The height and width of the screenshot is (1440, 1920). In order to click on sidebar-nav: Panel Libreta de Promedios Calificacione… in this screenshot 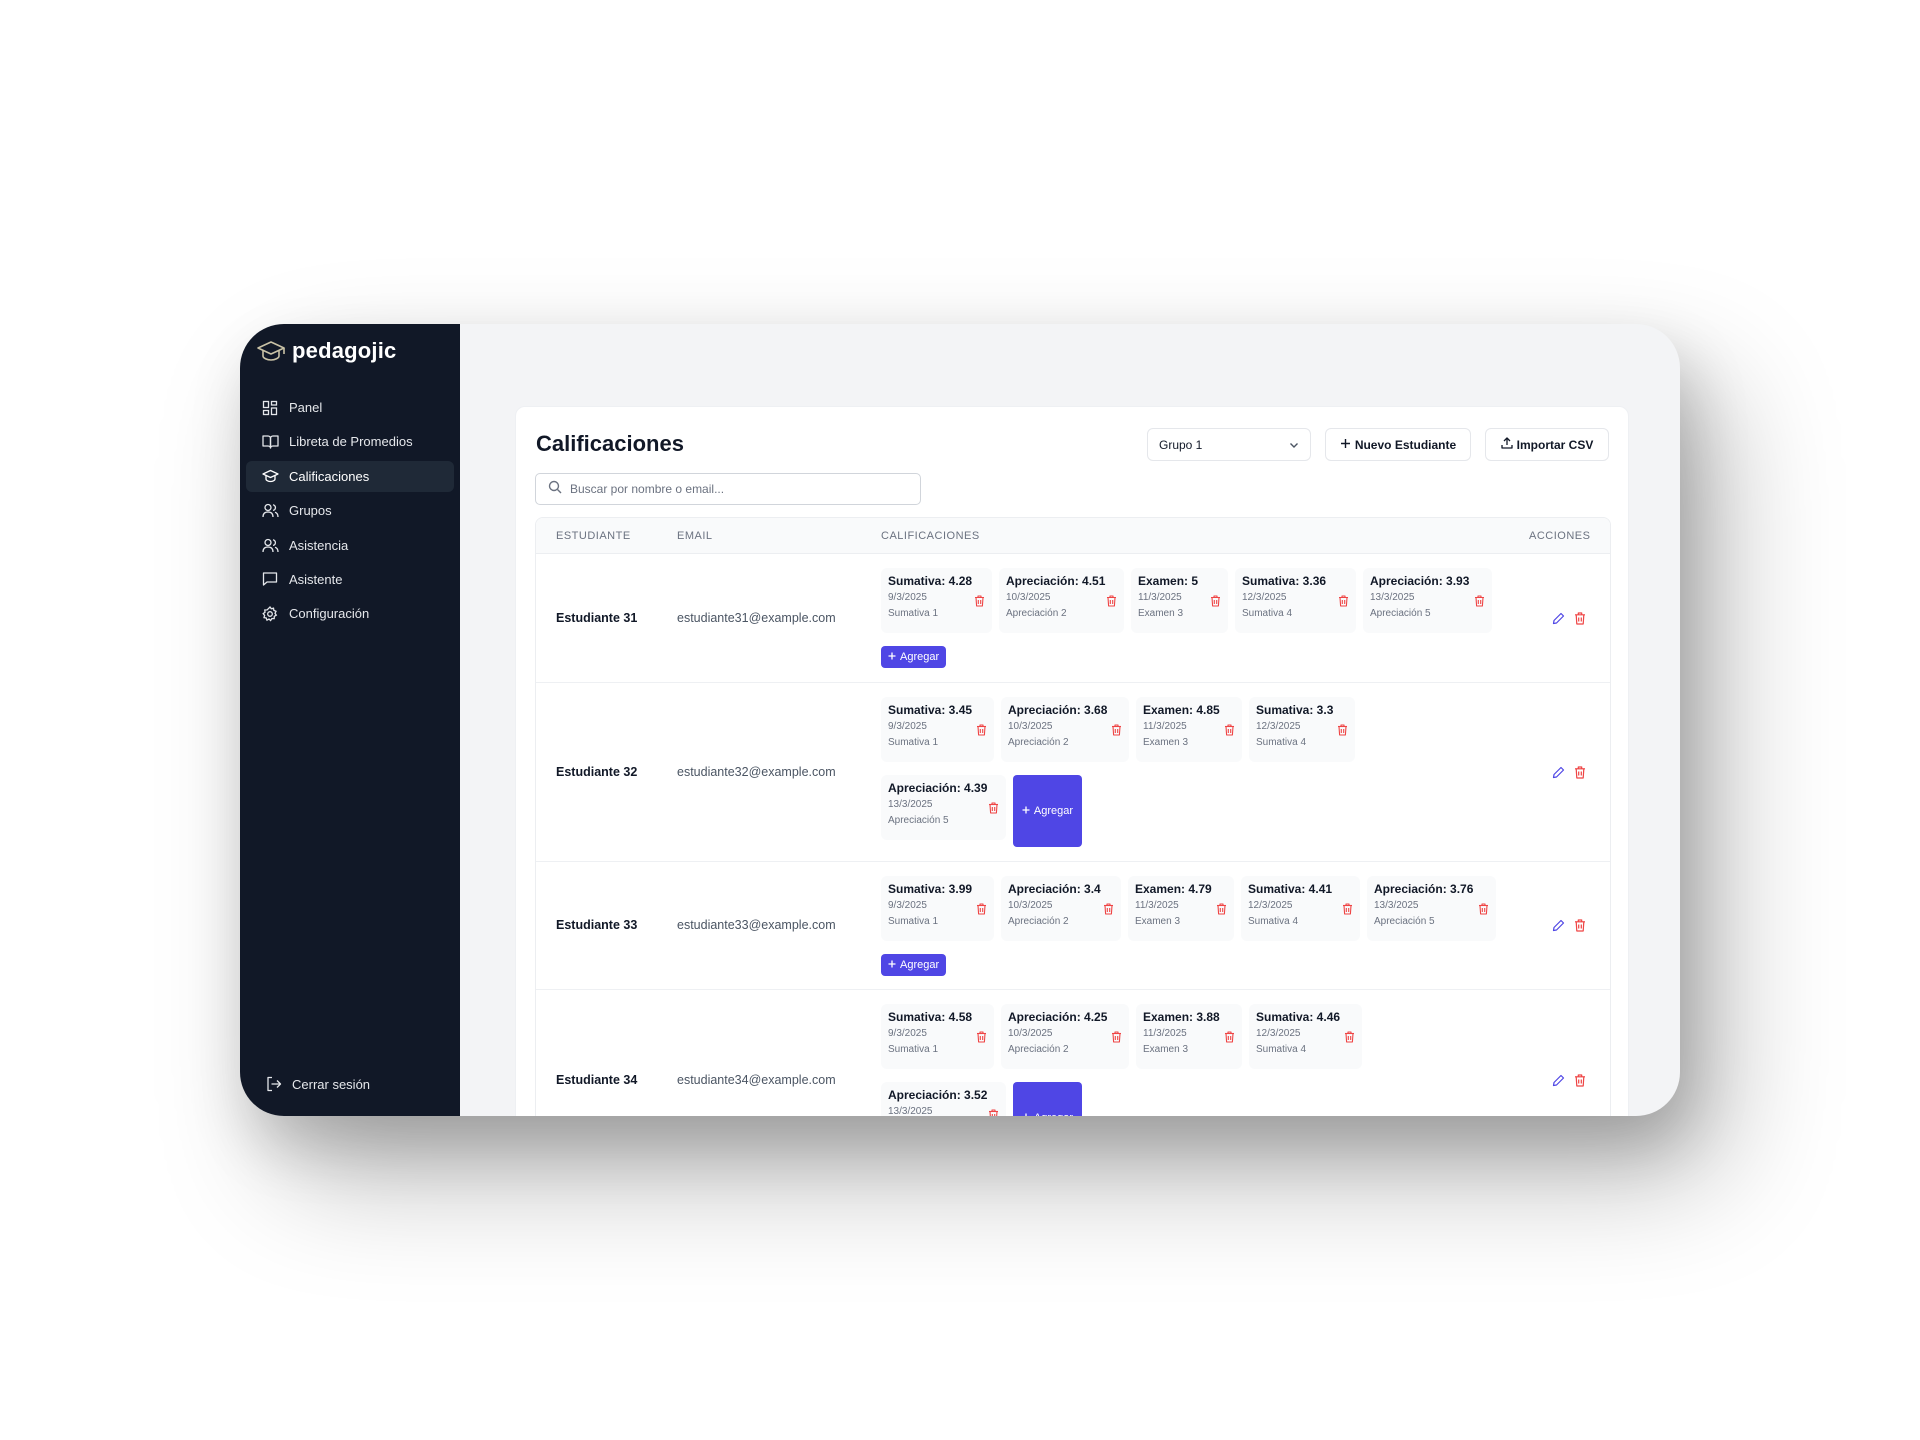, I will do `click(350, 512)`.